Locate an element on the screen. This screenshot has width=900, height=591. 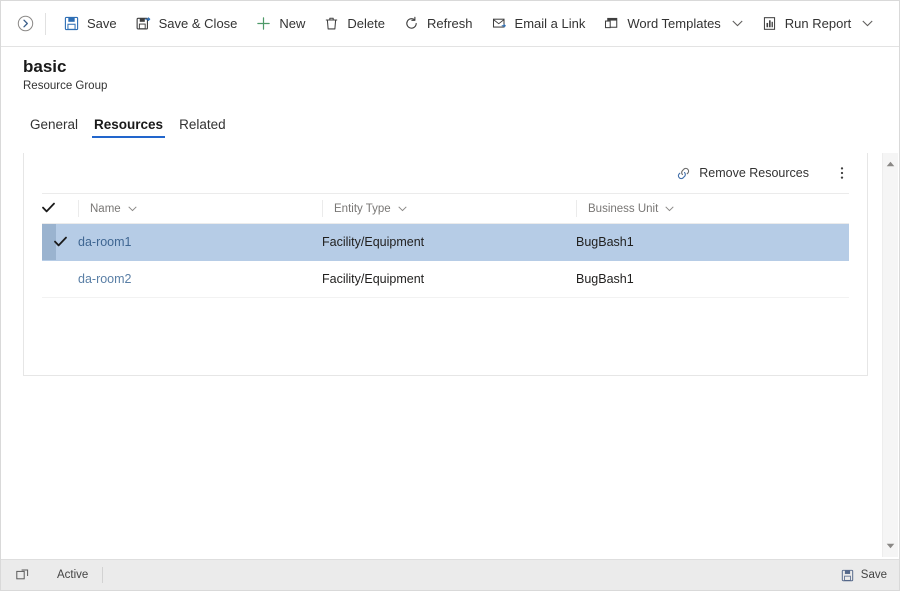
delete-button-label: Delete is located at coordinates (366, 23).